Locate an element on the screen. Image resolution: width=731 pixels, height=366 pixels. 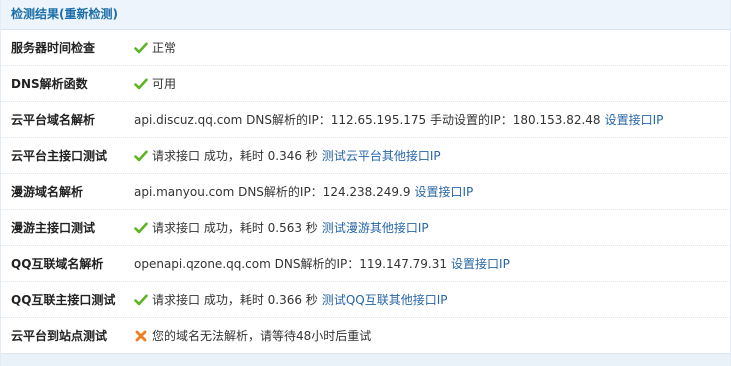
row-text: 可用 is located at coordinates (164, 84).